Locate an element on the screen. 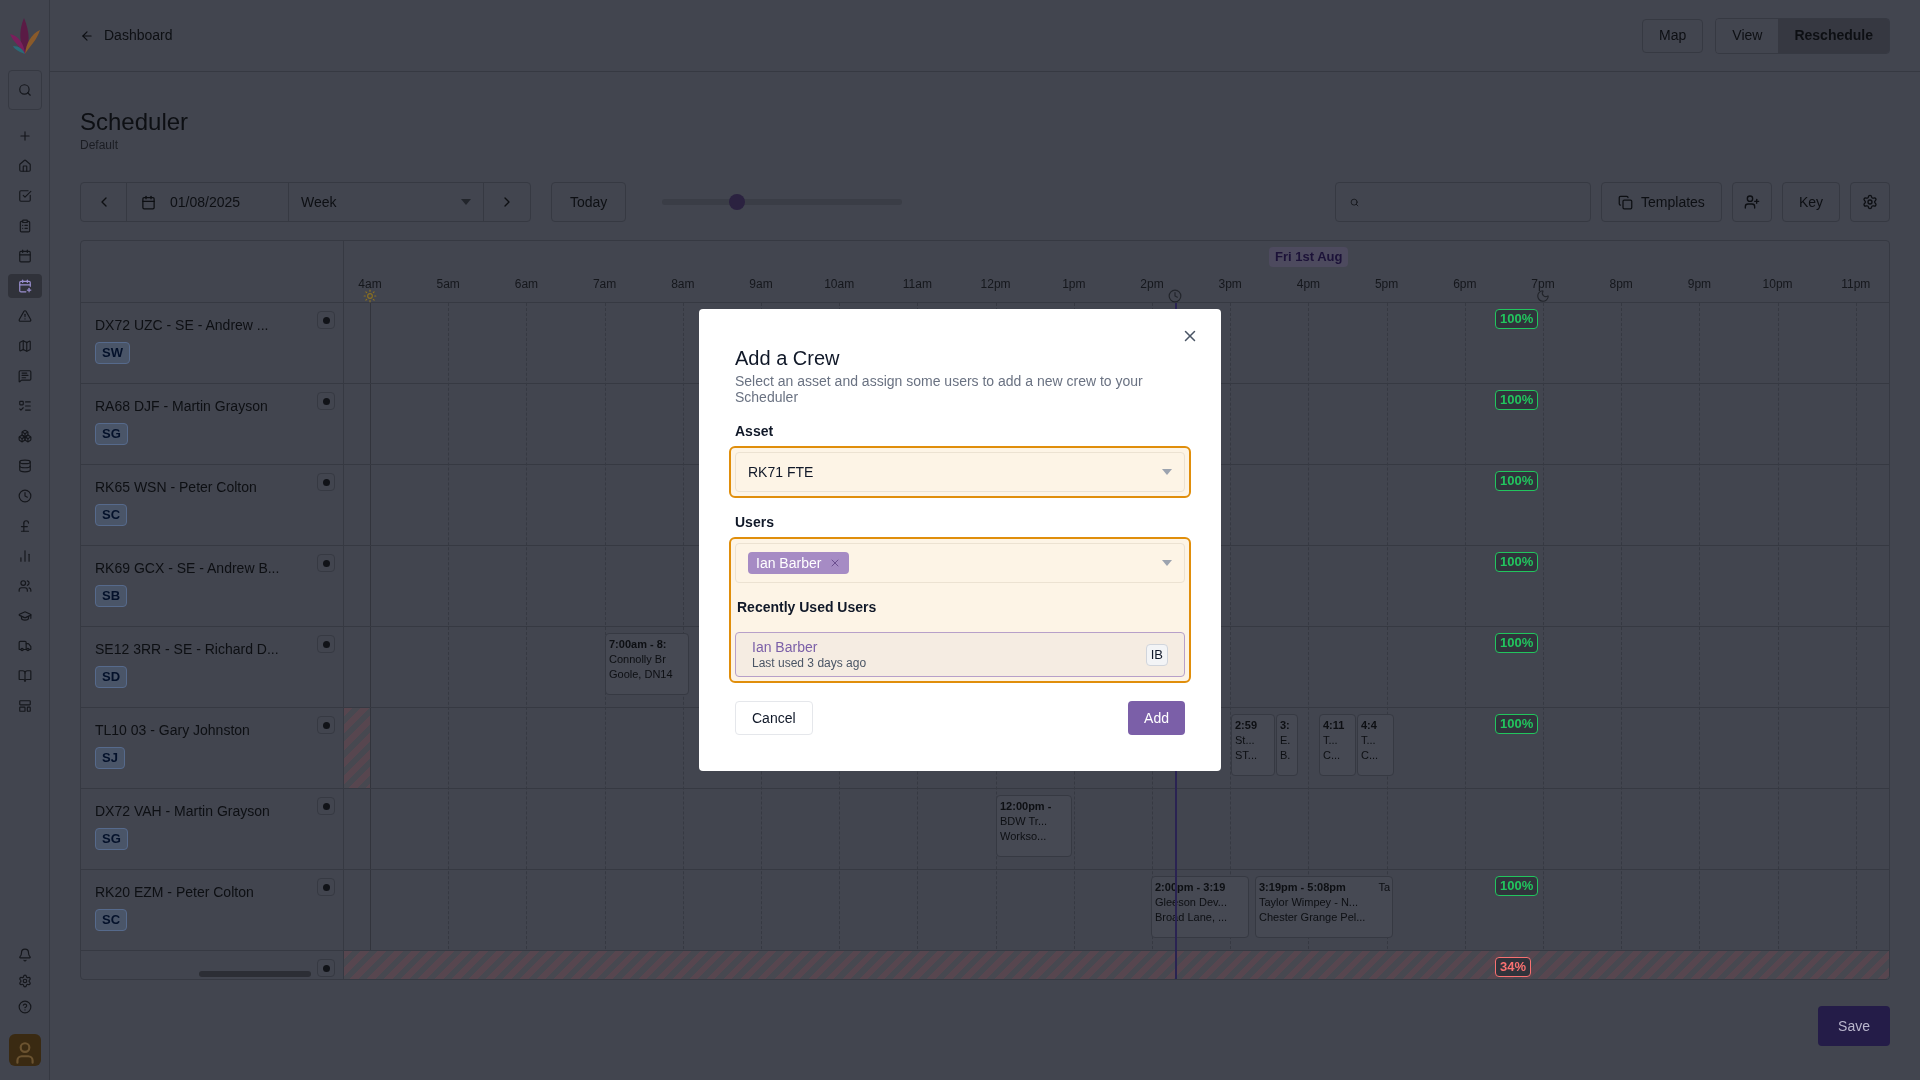 This screenshot has width=1920, height=1080. crew-name: RA68 DJF - Martin Grayson is located at coordinates (181, 406).